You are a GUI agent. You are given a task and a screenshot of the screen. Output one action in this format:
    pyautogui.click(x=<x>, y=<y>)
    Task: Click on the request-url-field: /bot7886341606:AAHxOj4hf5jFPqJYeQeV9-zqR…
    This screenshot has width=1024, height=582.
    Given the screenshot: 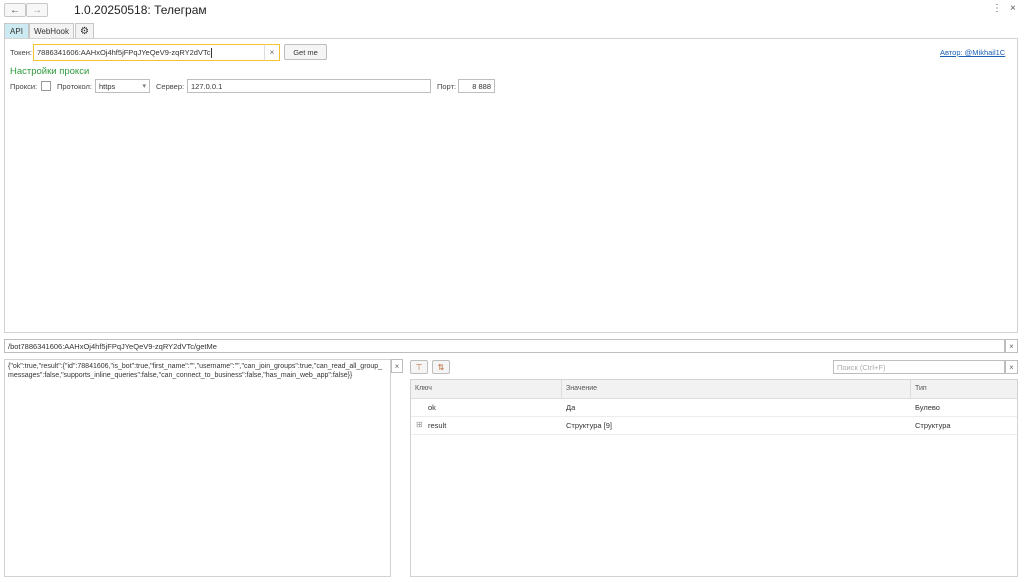 What is the action you would take?
    pyautogui.click(x=504, y=346)
    